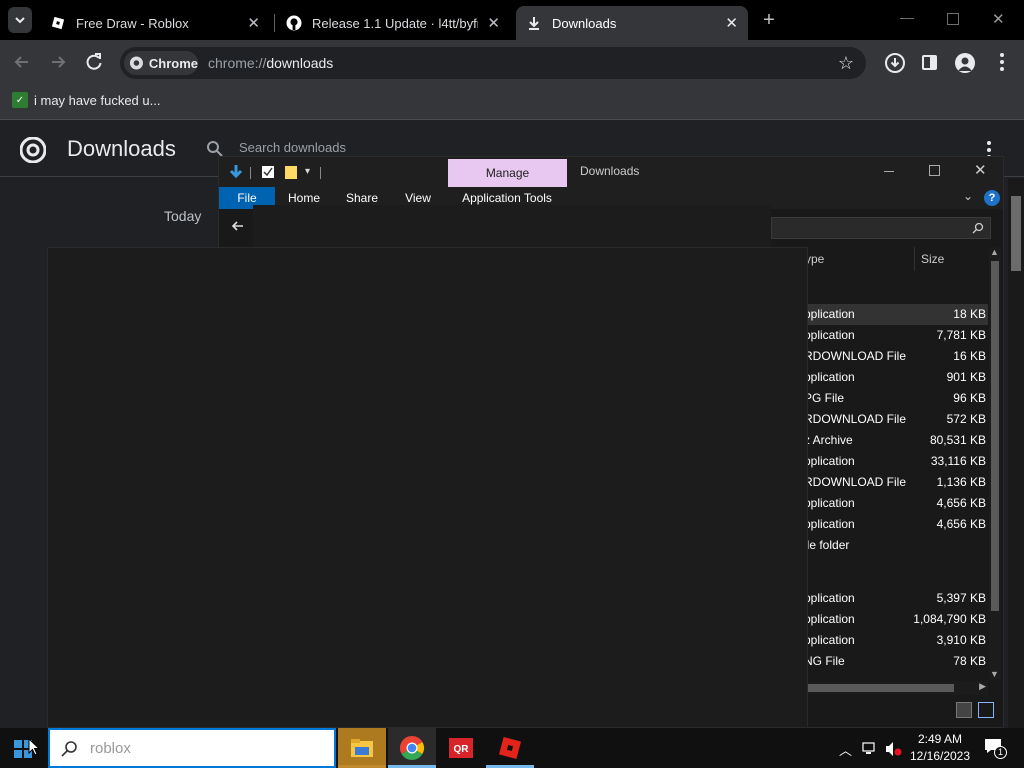  I want to click on quick-access-dropdown-icon: ▾, so click(307, 171).